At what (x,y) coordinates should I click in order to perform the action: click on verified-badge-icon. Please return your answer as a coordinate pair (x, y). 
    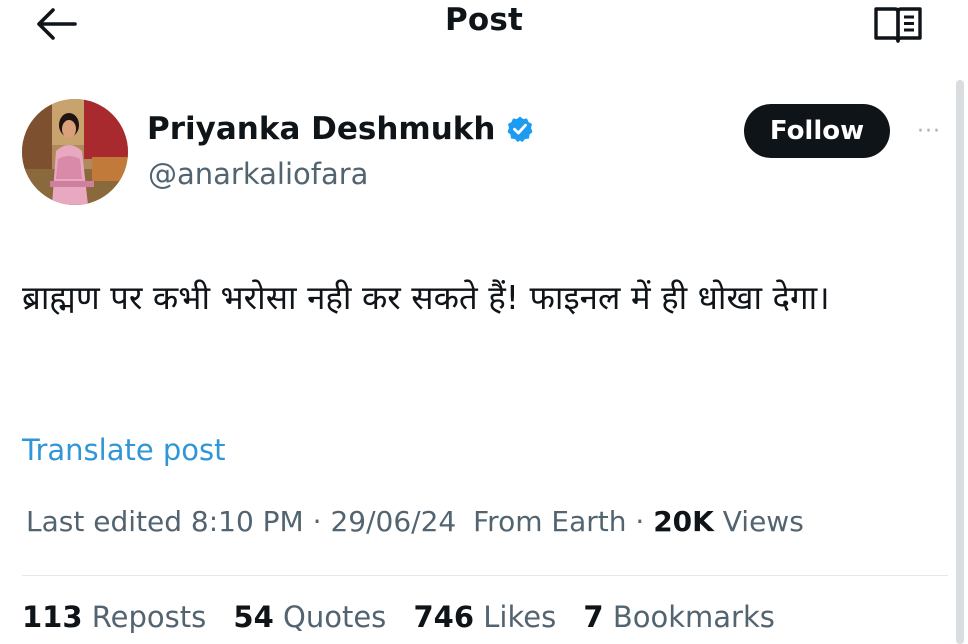
    Looking at the image, I should click on (520, 129).